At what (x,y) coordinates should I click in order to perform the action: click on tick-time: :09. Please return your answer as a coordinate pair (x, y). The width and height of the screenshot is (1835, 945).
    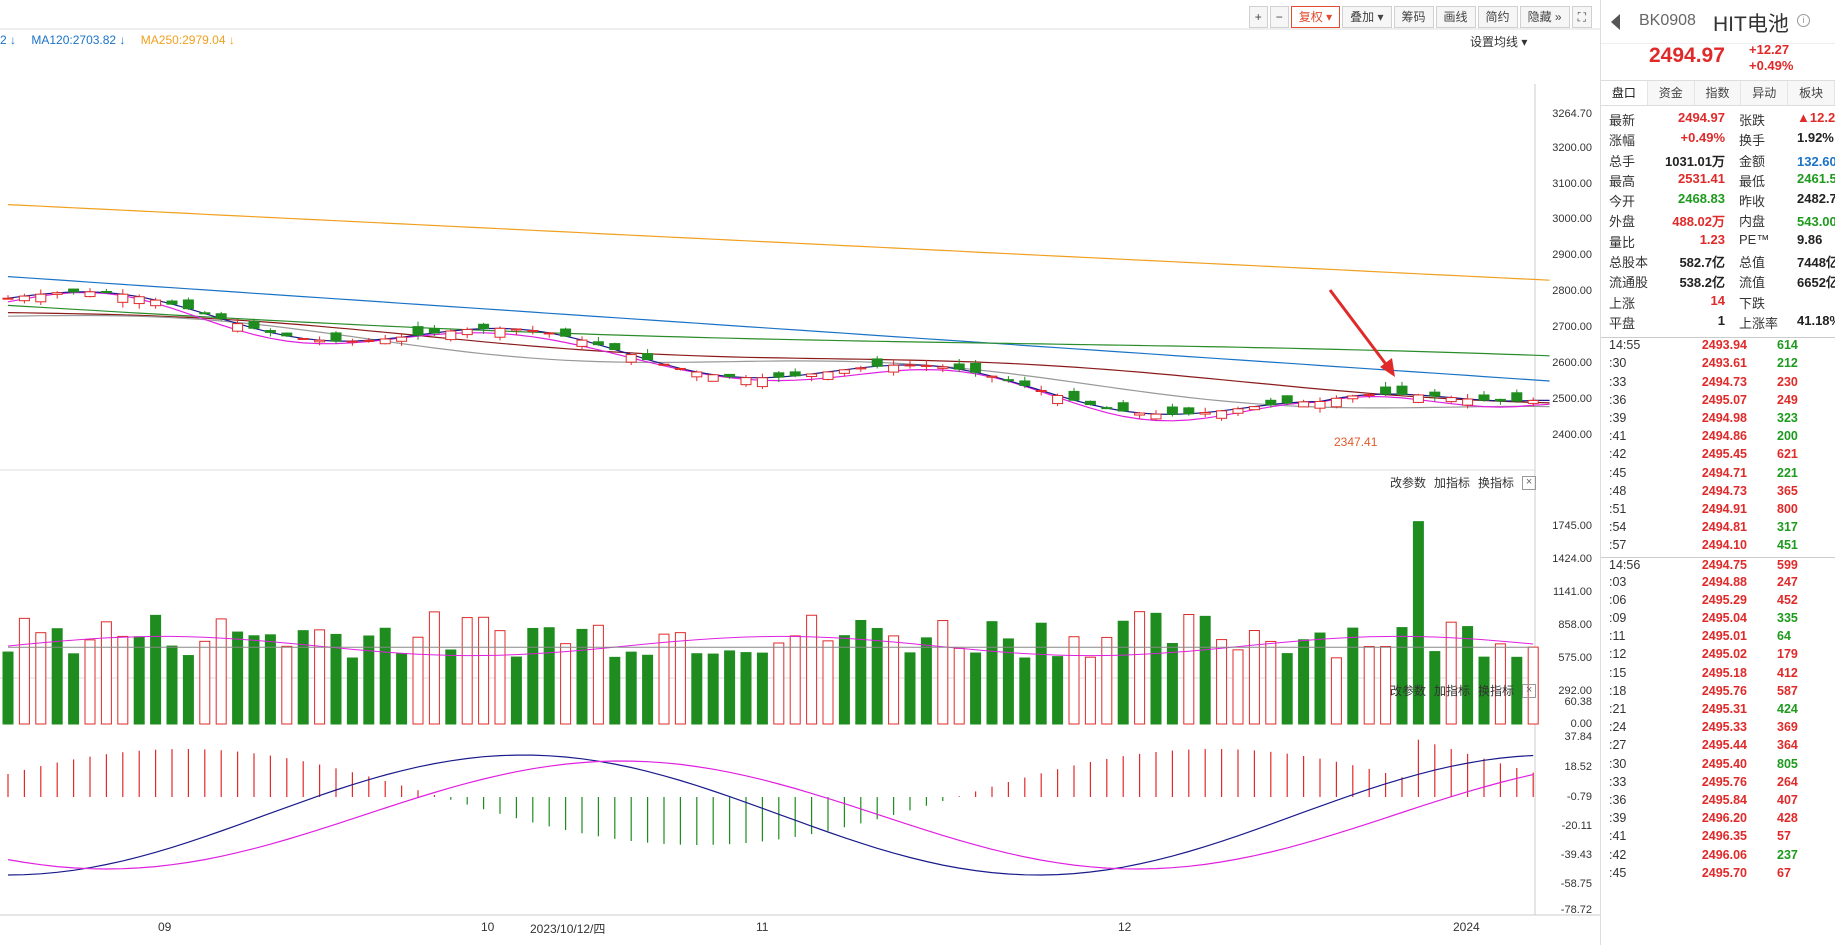
    Looking at the image, I should click on (1618, 618).